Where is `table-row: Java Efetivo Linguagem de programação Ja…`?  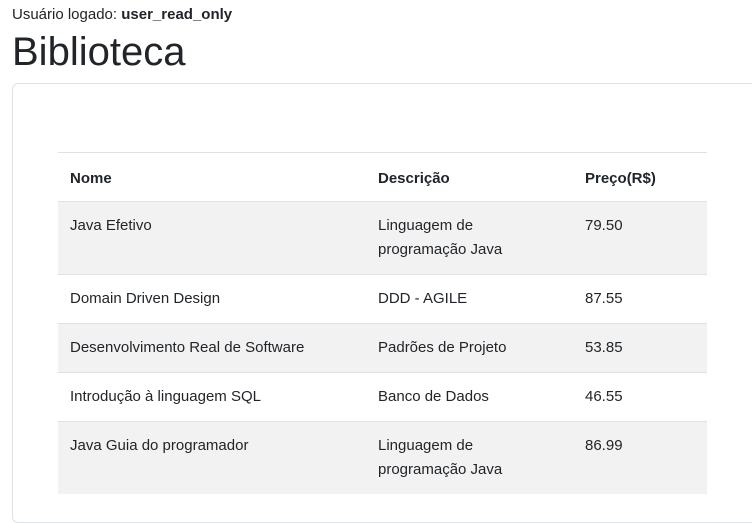 table-row: Java Efetivo Linguagem de programação Ja… is located at coordinates (382, 238).